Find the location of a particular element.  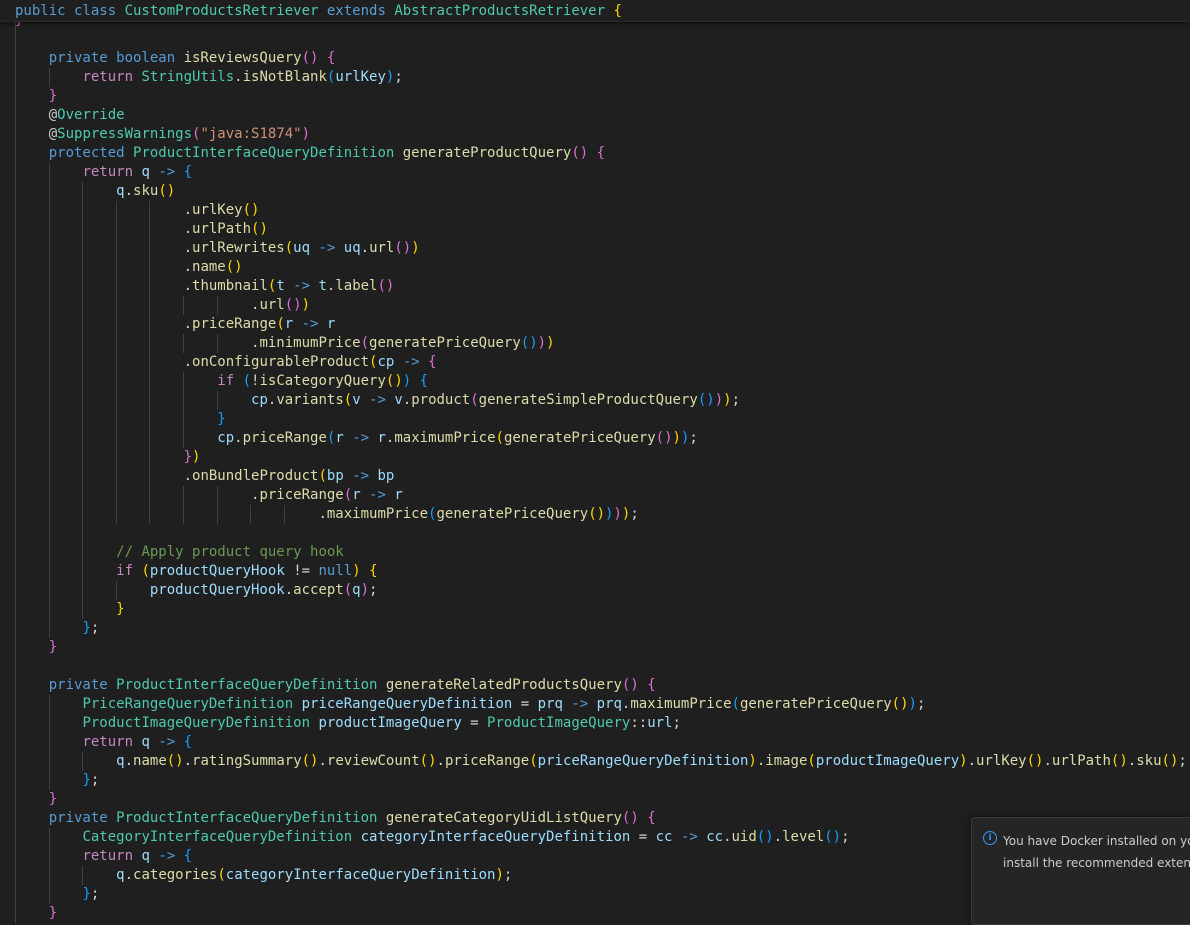

code-token: productQueryHook is located at coordinates (217, 590).